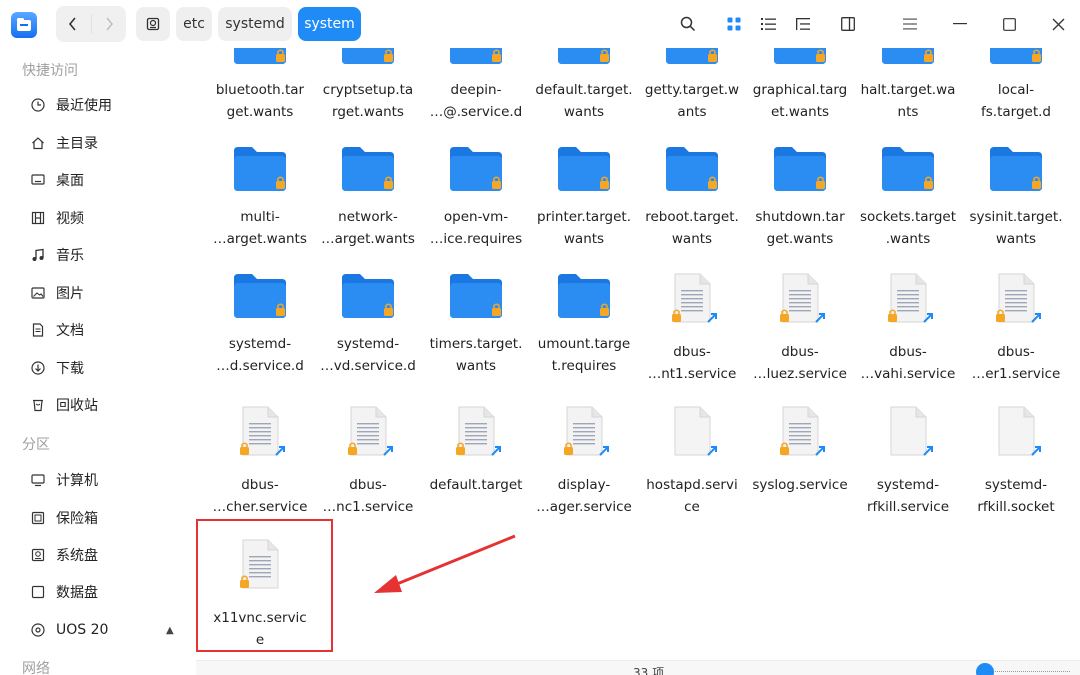 The height and width of the screenshot is (675, 1080). Describe the element at coordinates (800, 363) in the screenshot. I see `file-item-label: dbus- …luez.service` at that location.